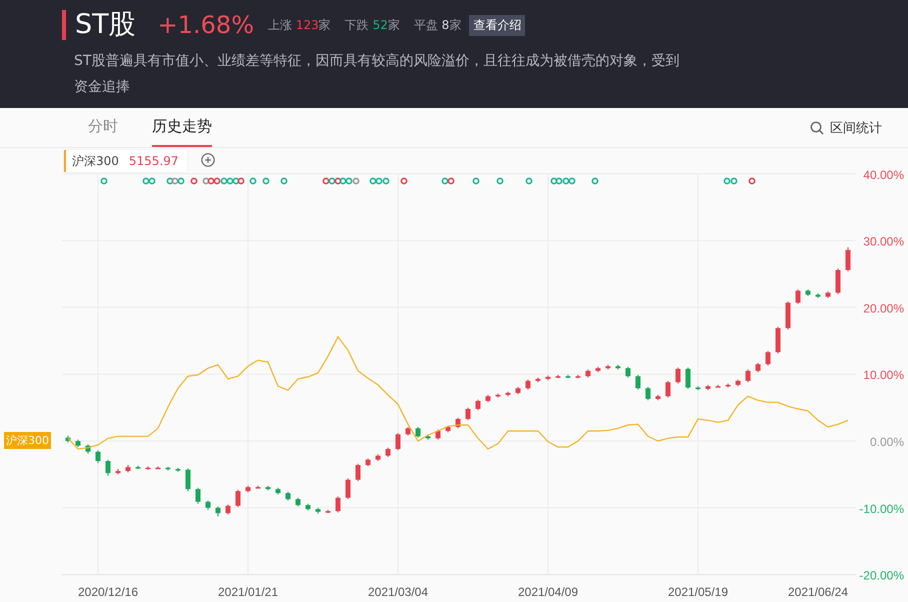  What do you see at coordinates (438, 25) in the screenshot?
I see `stat-text: 平盘 8家` at bounding box center [438, 25].